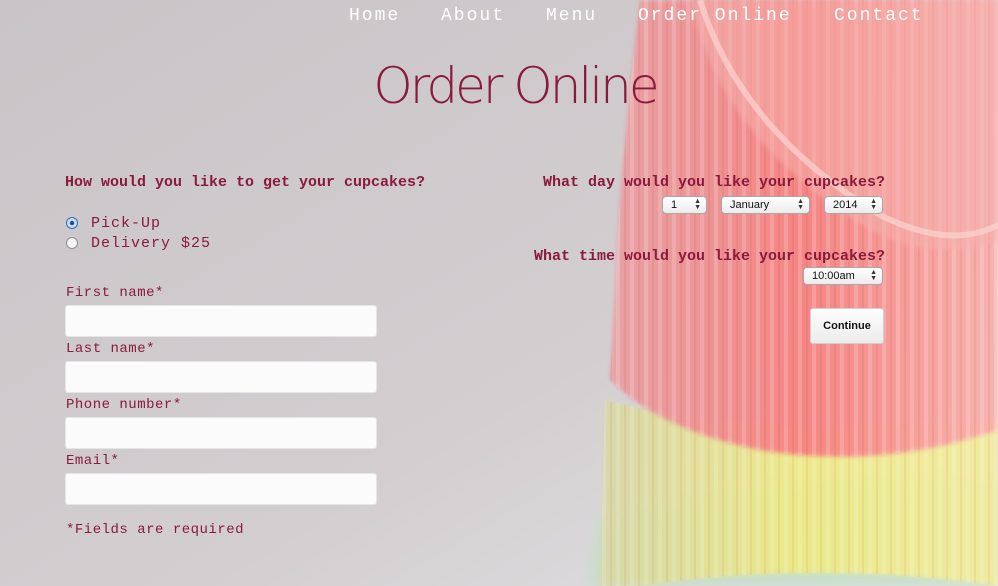  Describe the element at coordinates (845, 205) in the screenshot. I see `year-select-value: 2014` at that location.